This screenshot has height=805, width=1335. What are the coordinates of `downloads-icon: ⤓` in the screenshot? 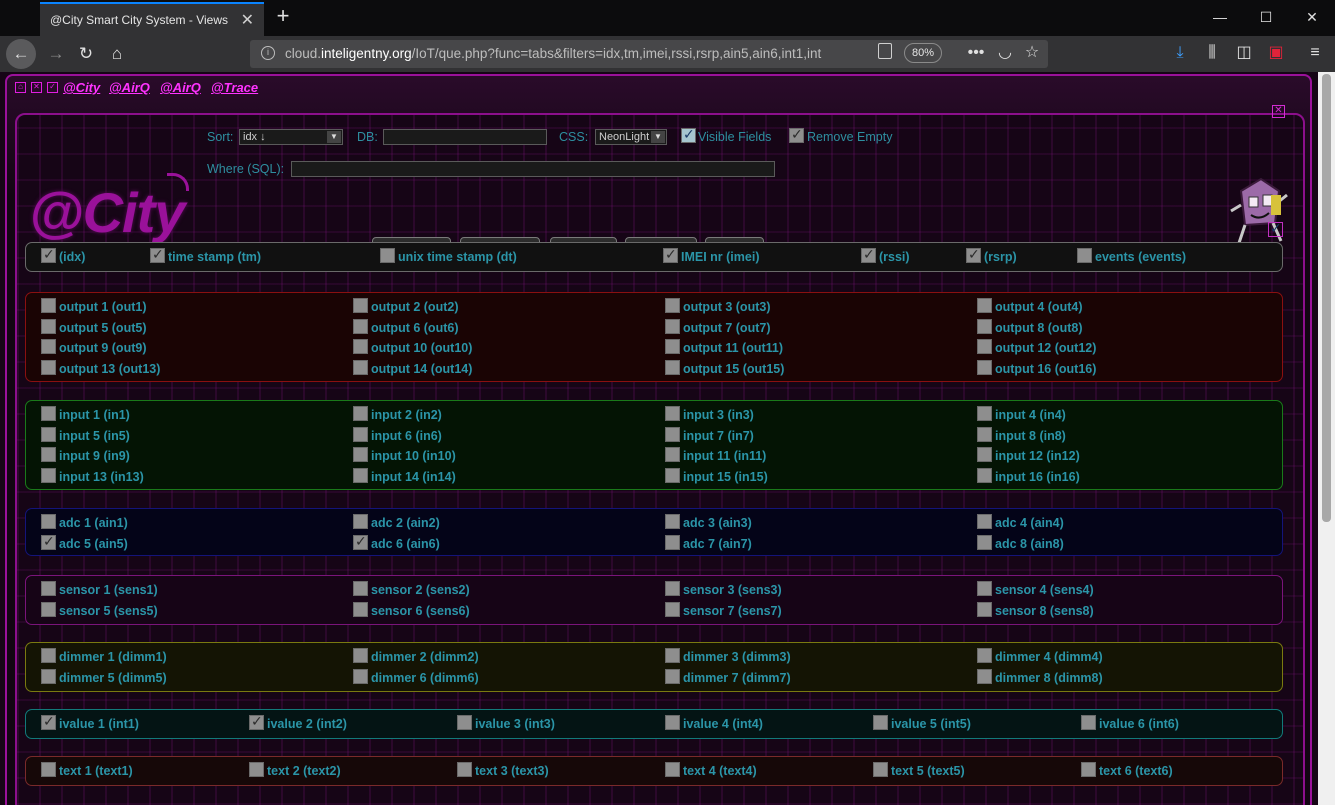 It's located at (1180, 53).